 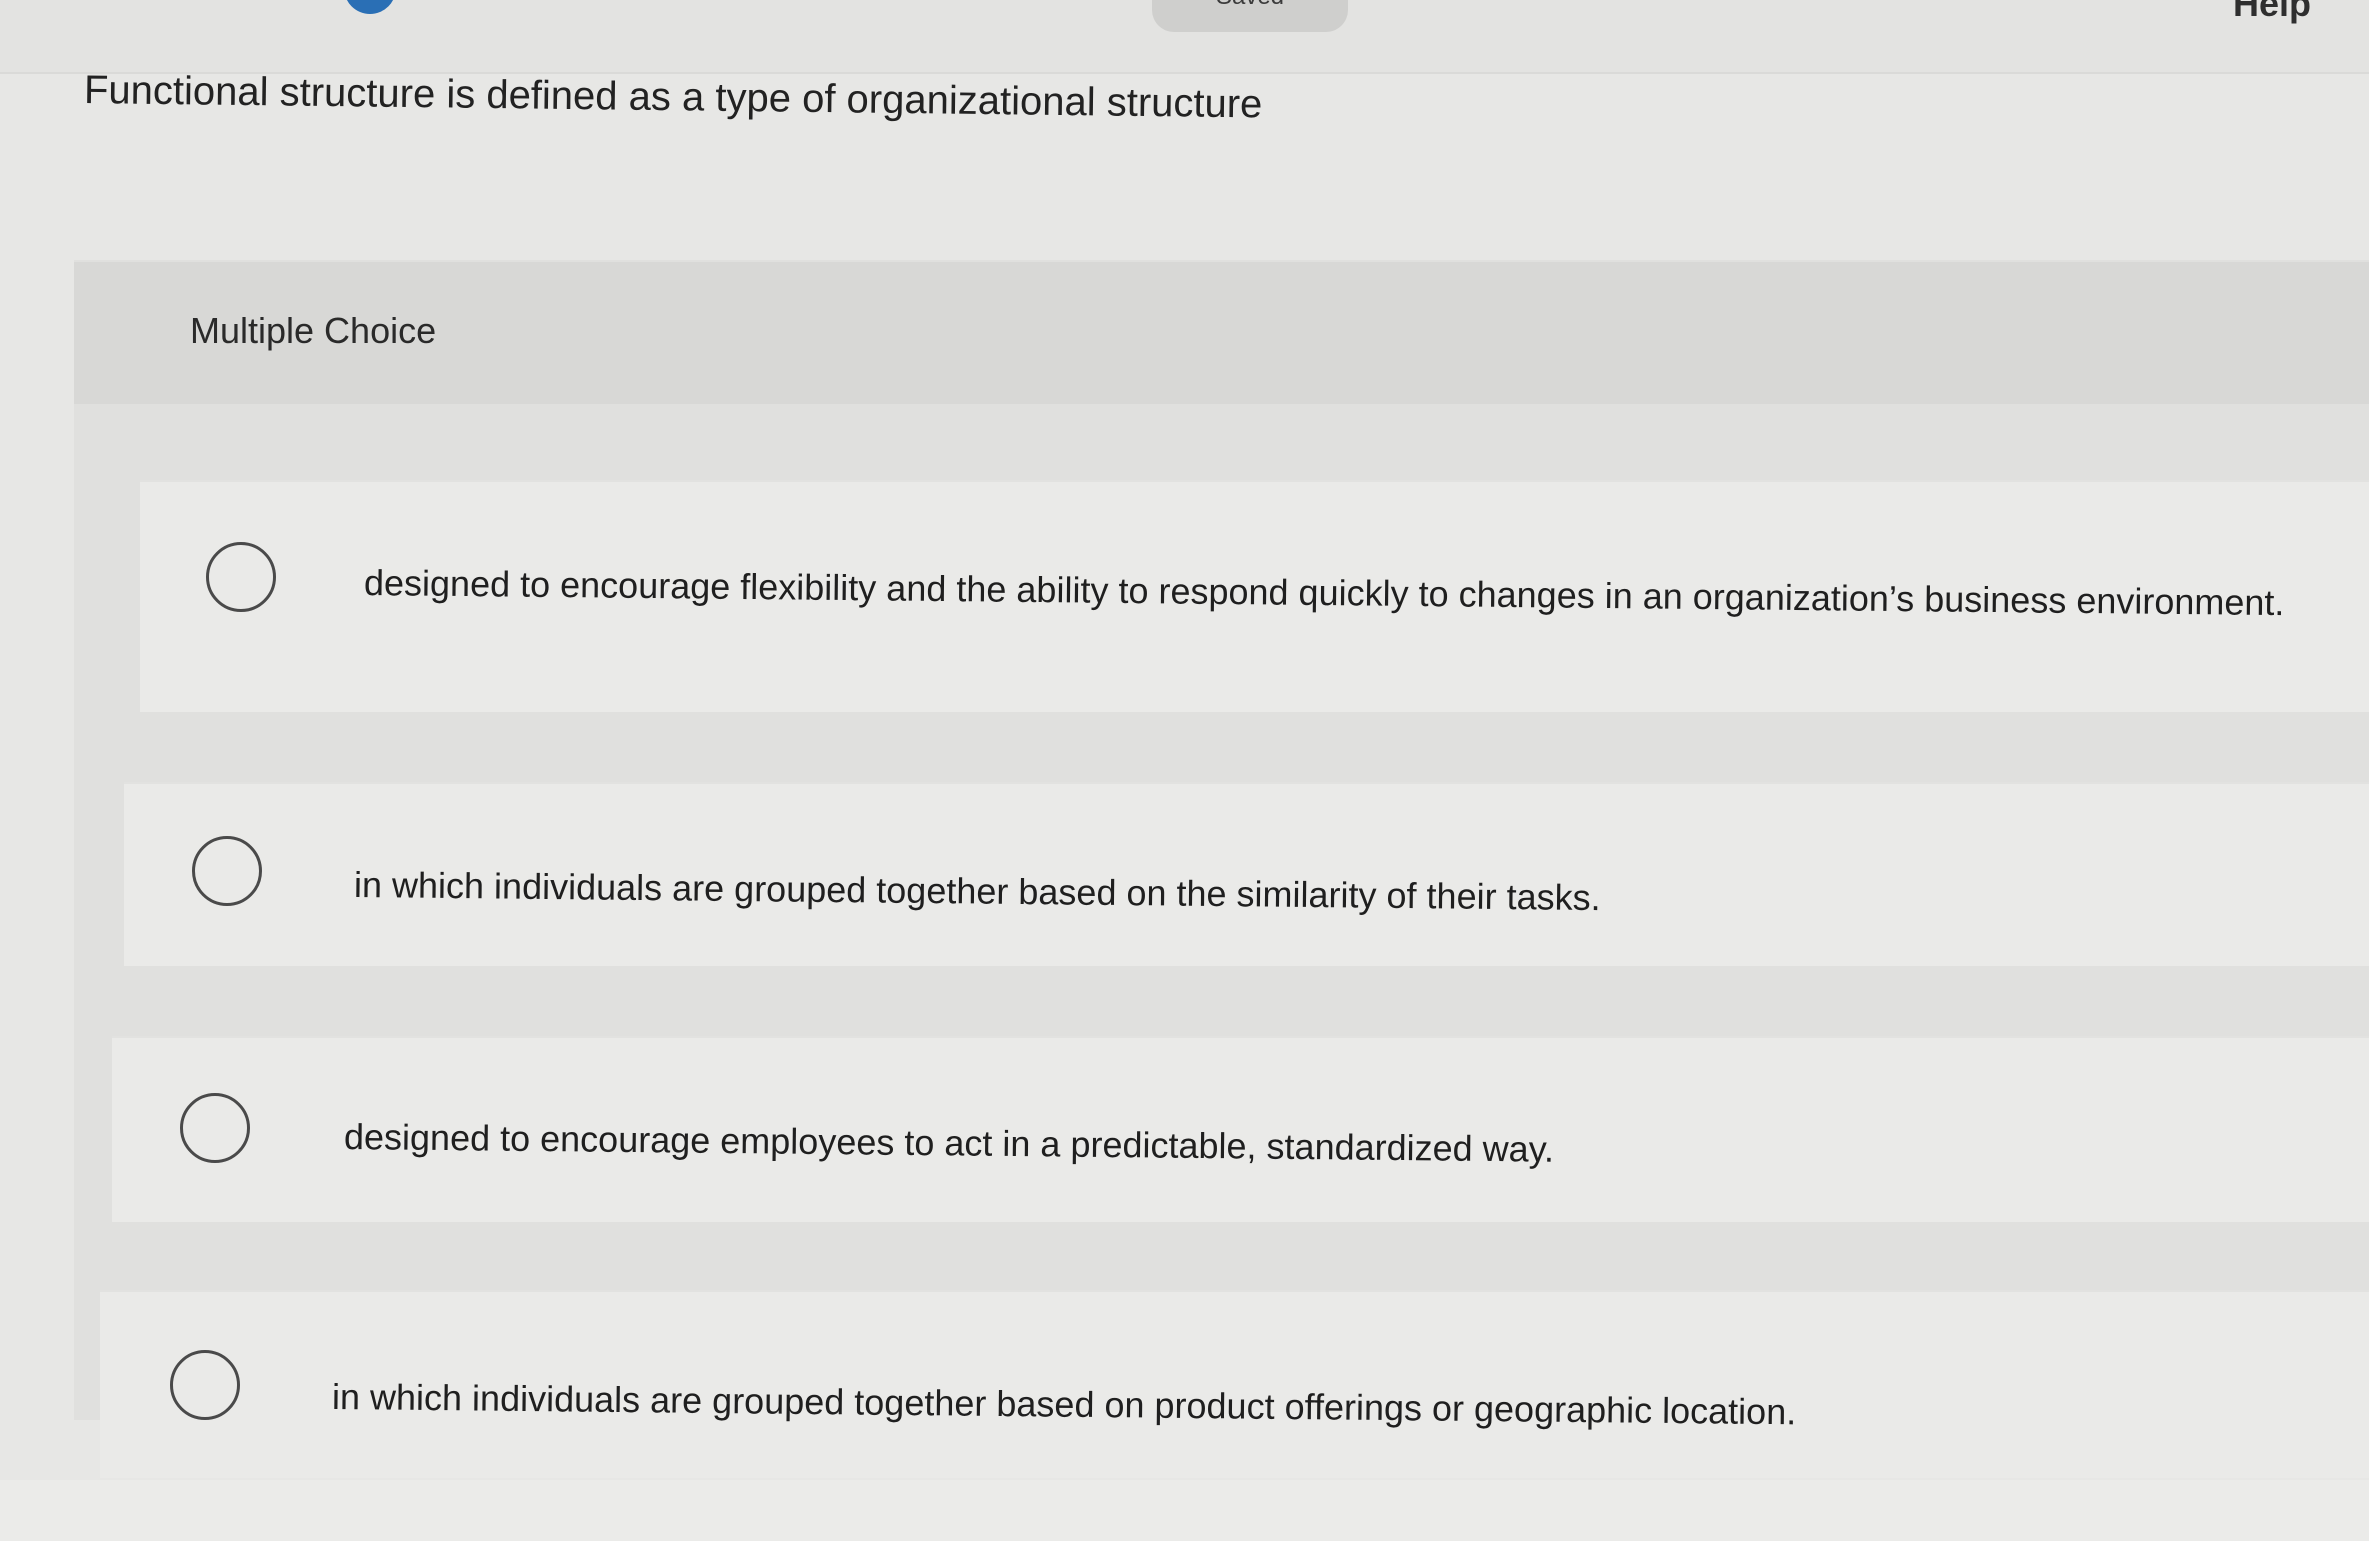 I want to click on question-type-label: Multiple Choice, so click(x=313, y=330).